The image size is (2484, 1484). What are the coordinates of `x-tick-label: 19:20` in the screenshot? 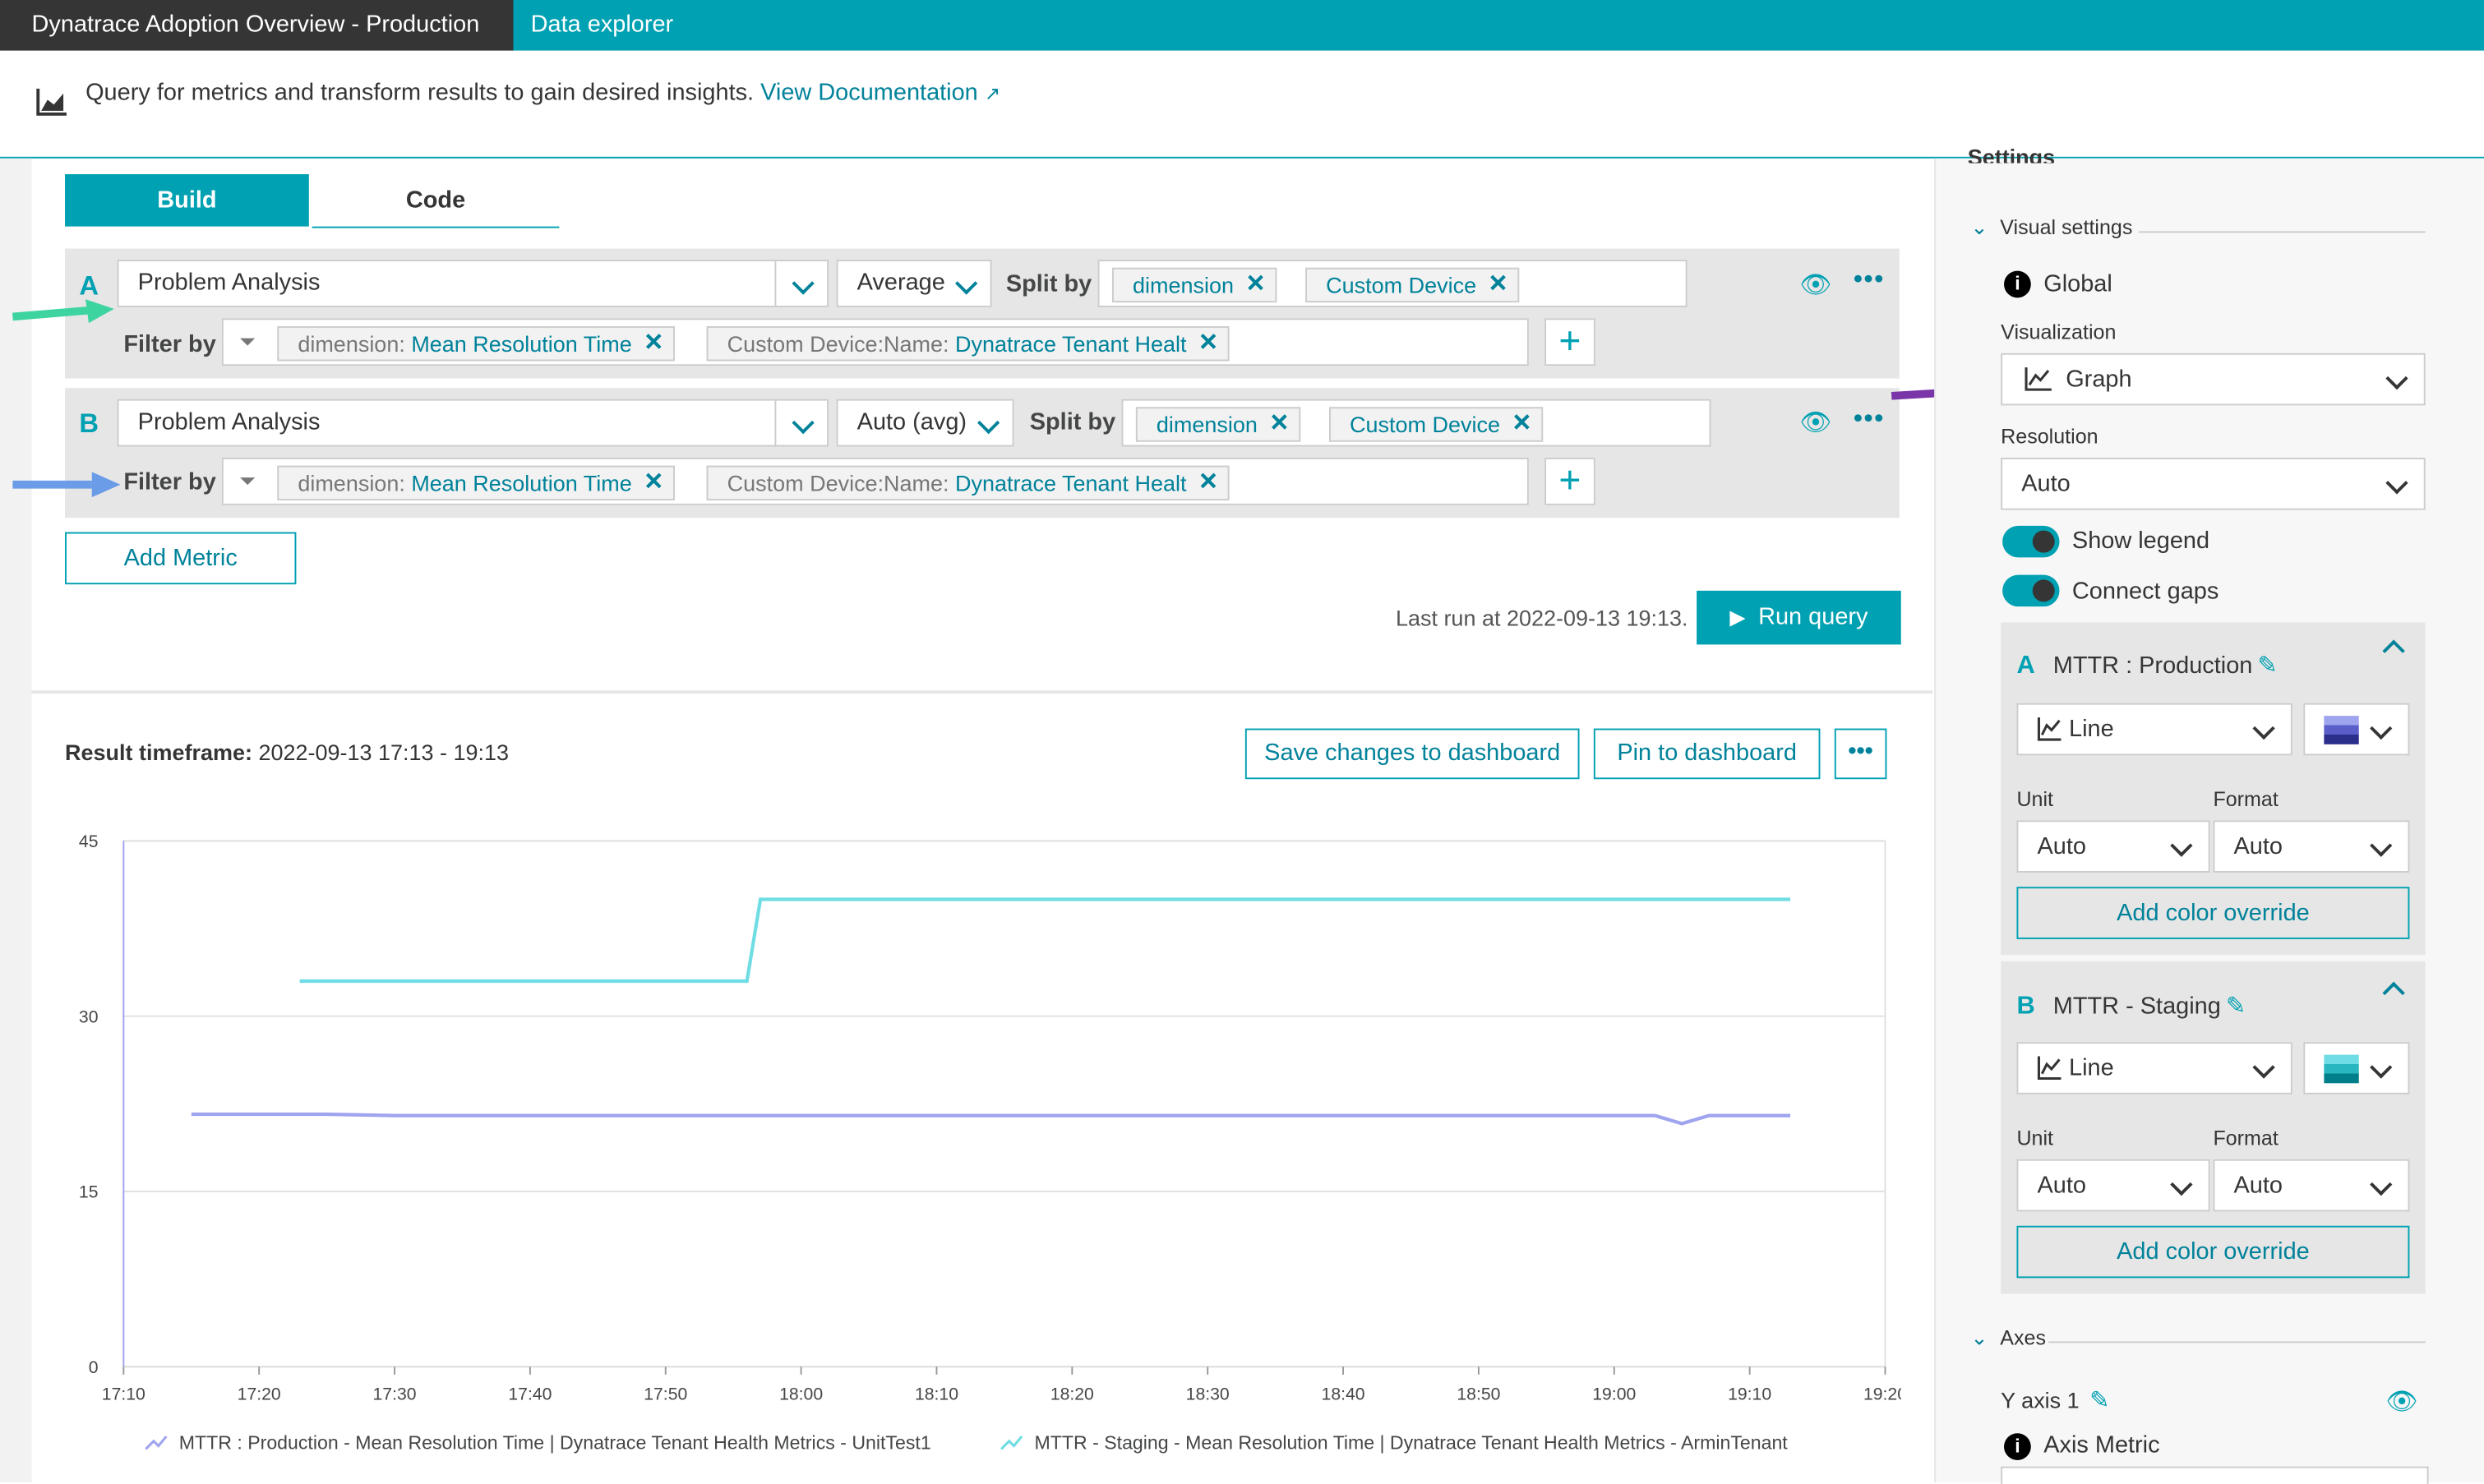 It's located at (1882, 1394).